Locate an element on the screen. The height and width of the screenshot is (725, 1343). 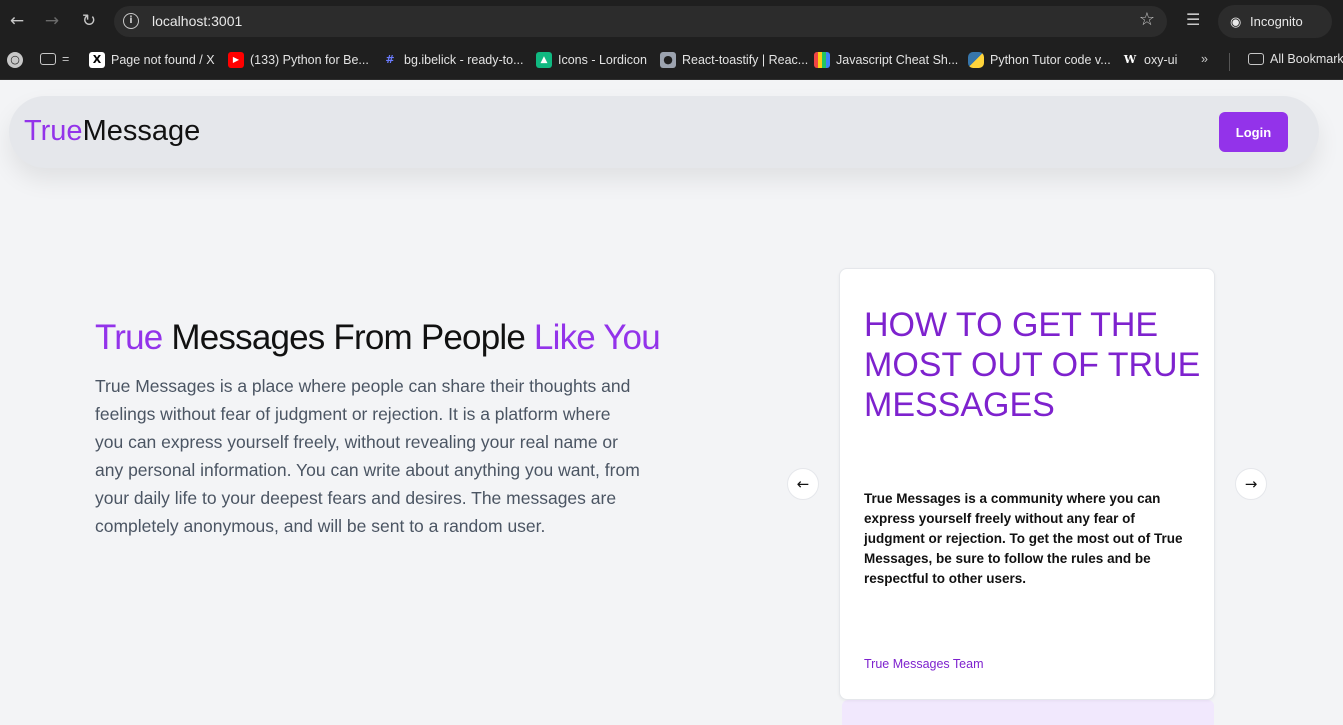
lordicon-icon: ▲ is located at coordinates (544, 60).